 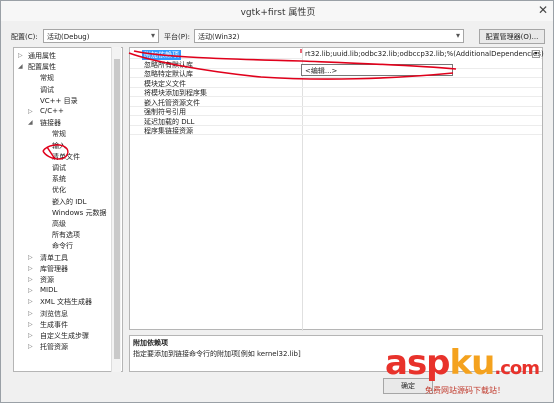 What do you see at coordinates (336, 83) in the screenshot?
I see `property-row: 模块定义文件` at bounding box center [336, 83].